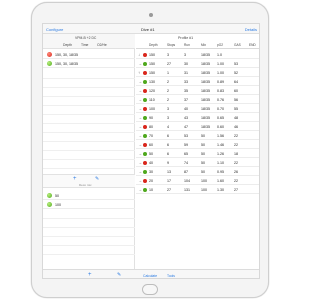 The width and height of the screenshot is (320, 300). What do you see at coordinates (152, 99) in the screenshot?
I see `cell-depth: 110` at bounding box center [152, 99].